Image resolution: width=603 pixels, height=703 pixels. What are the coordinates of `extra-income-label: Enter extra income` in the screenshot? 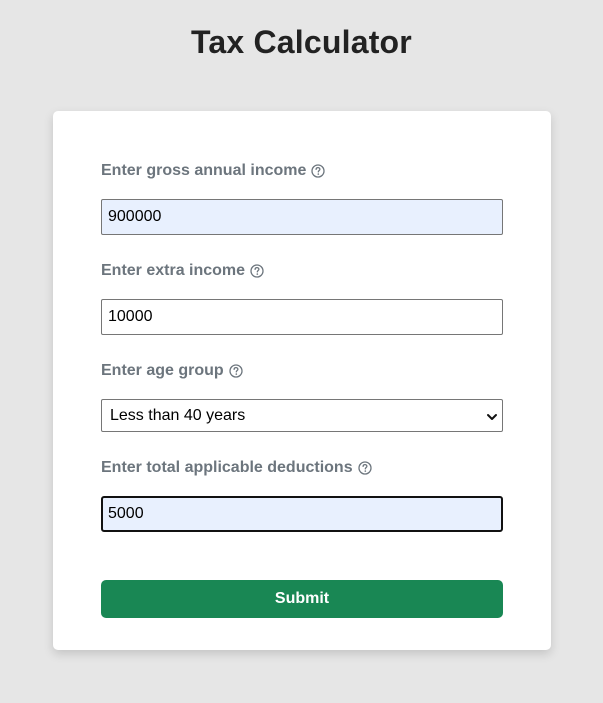 It's located at (182, 271).